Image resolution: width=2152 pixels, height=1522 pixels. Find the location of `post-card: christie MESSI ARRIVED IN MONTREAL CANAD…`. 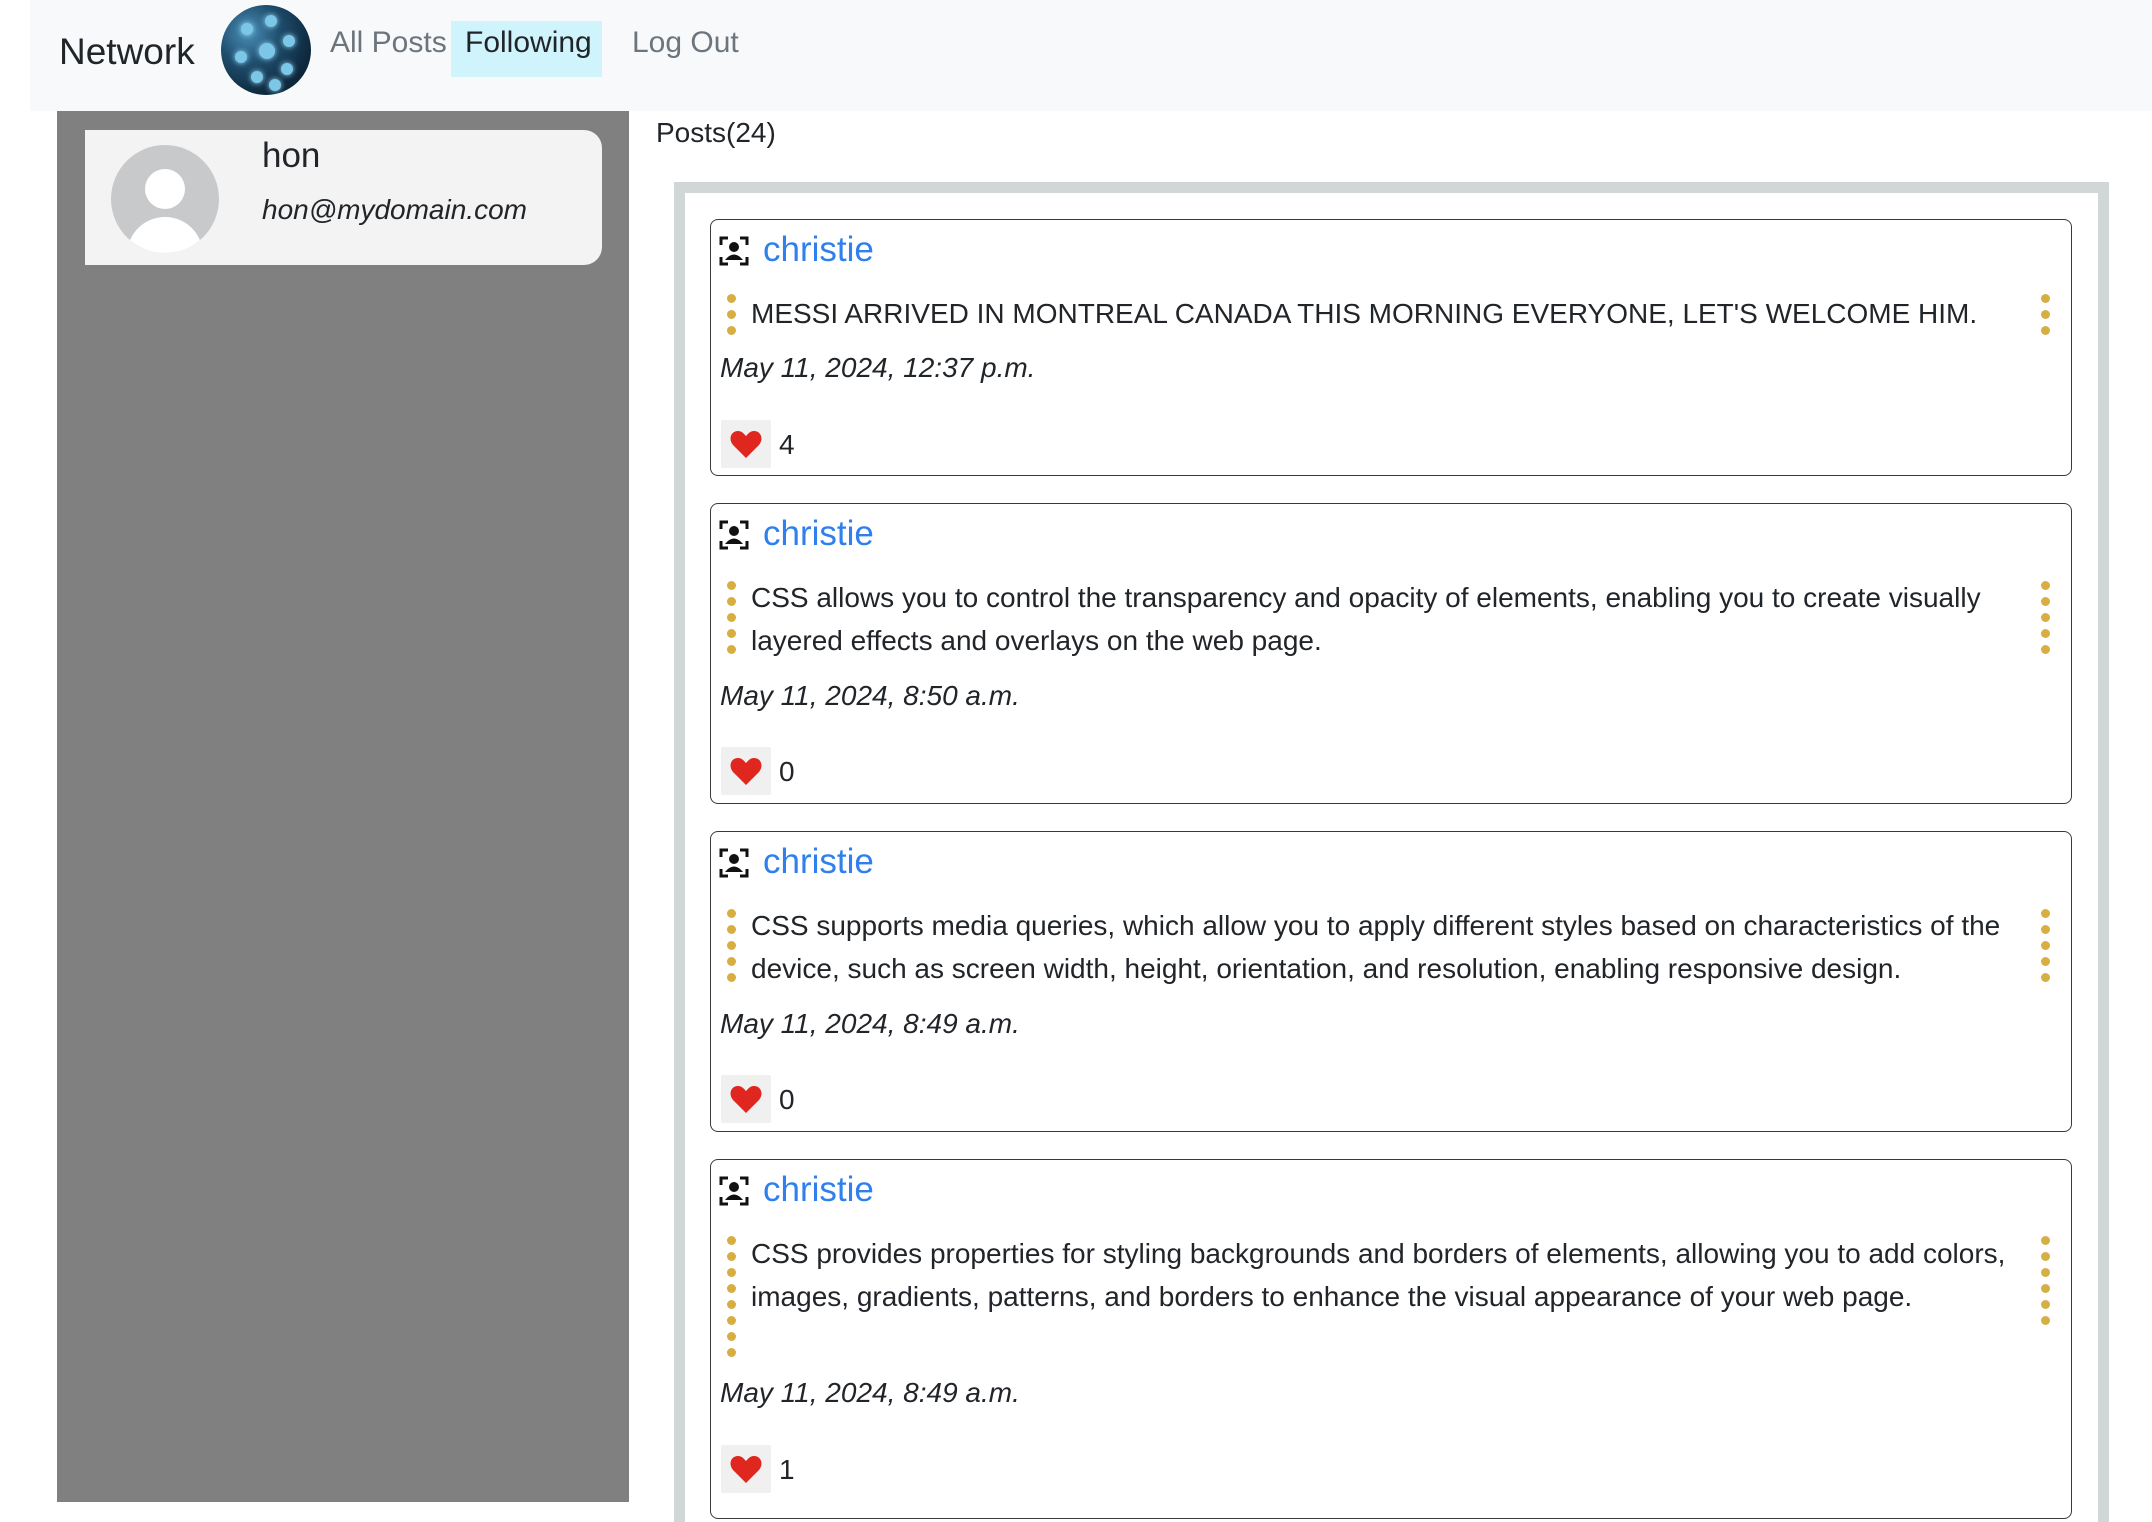

post-card: christie MESSI ARRIVED IN MONTREAL CANAD… is located at coordinates (1391, 347).